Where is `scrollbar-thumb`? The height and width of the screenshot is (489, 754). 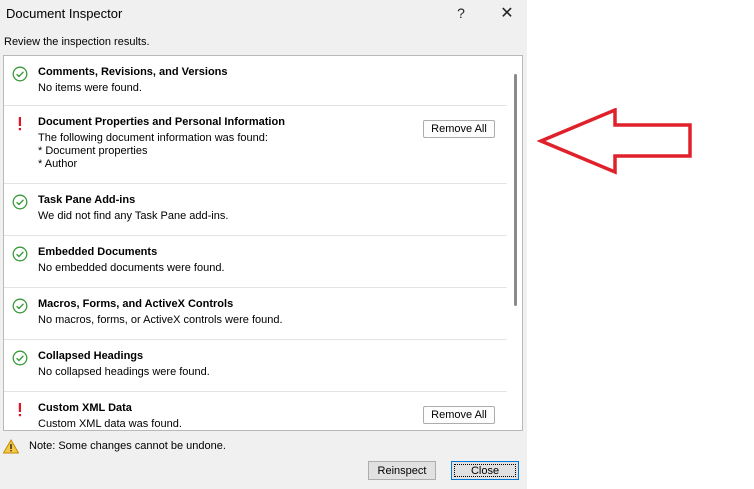
scrollbar-thumb is located at coordinates (515, 190).